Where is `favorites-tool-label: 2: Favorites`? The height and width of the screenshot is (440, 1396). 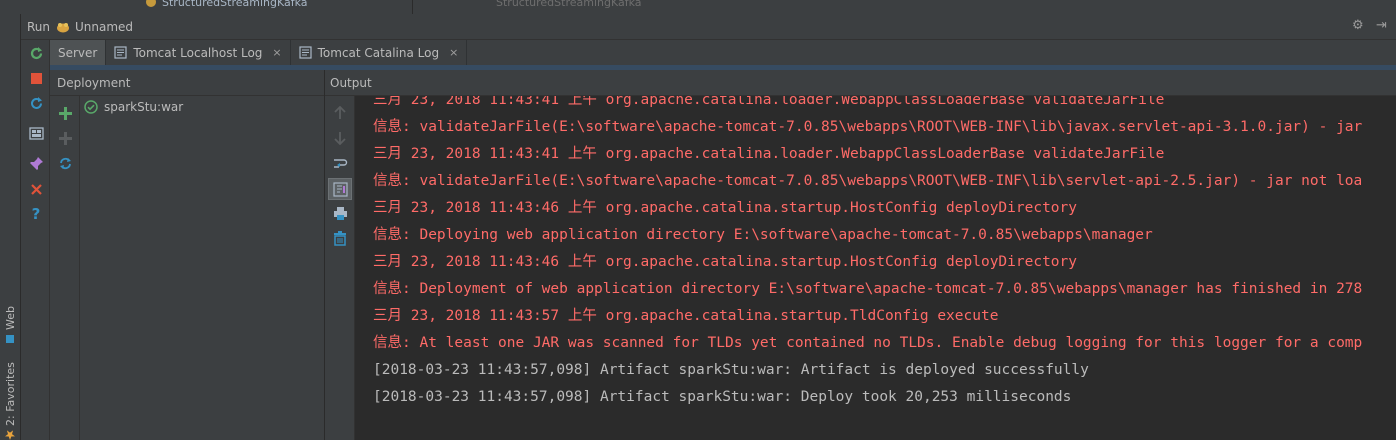
favorites-tool-label: 2: Favorites is located at coordinates (10, 394).